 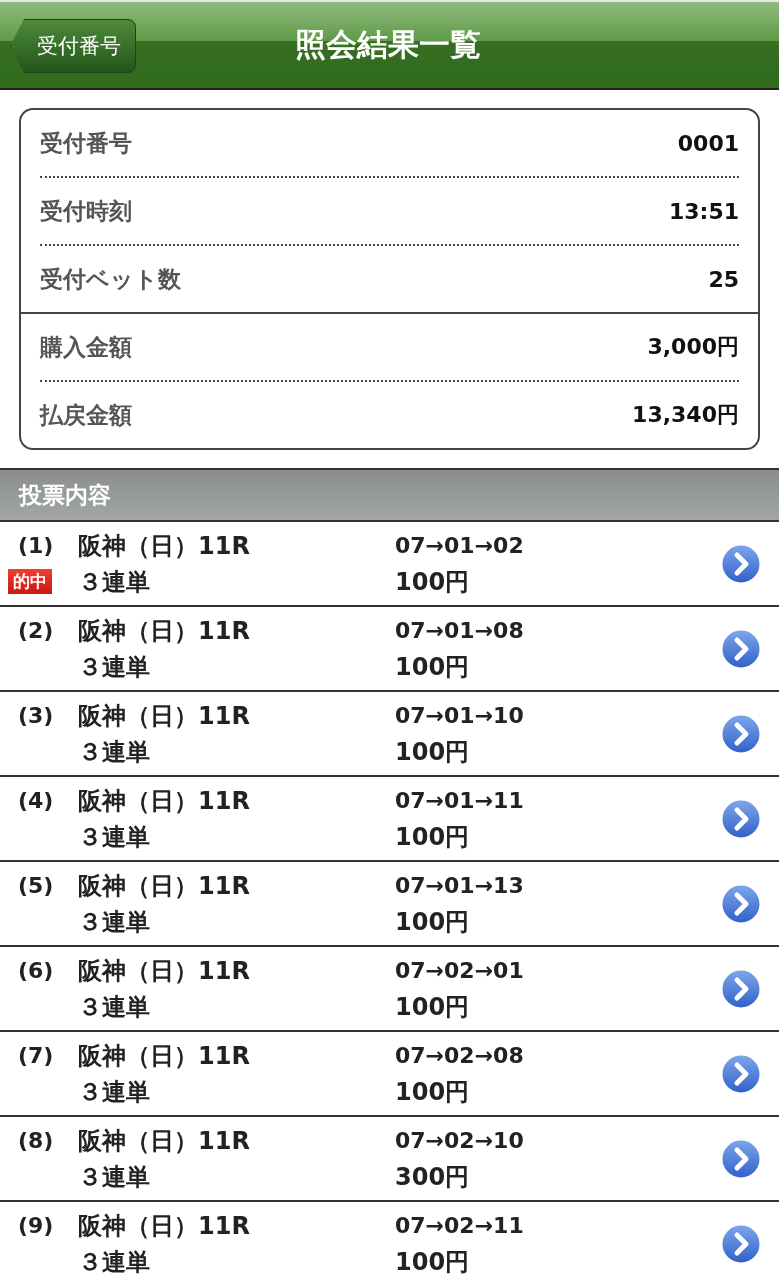 I want to click on summary-label: 受付番号, so click(x=86, y=143).